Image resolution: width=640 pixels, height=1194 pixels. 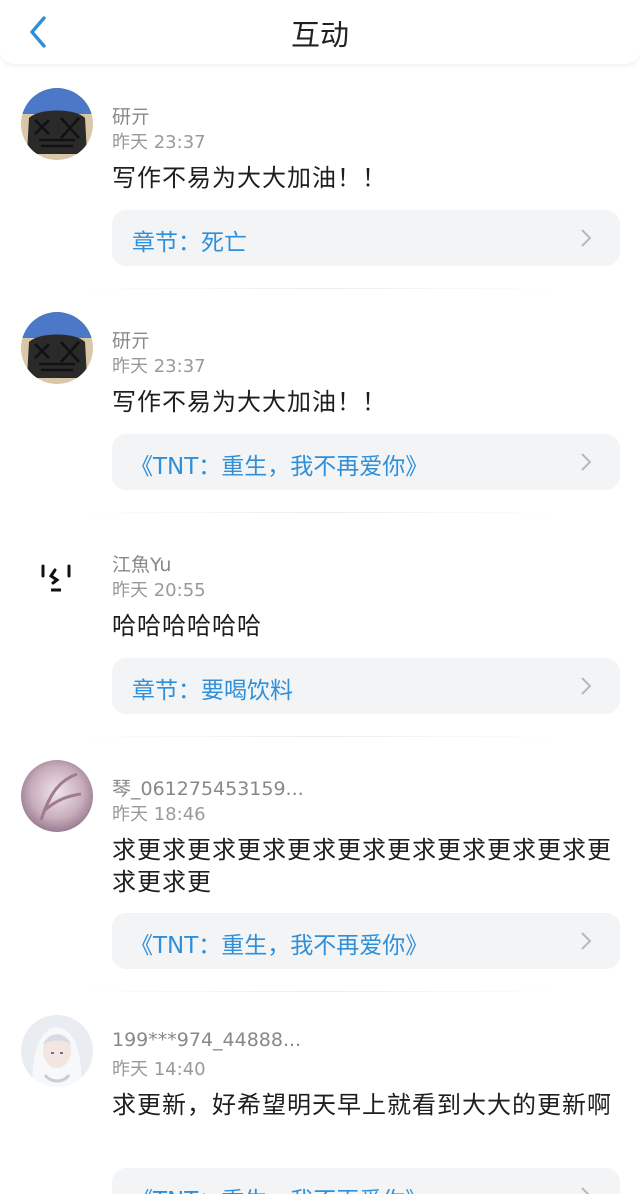 I want to click on comment-text: 求更新，好希望明天早上就看到大大的更新啊, so click(x=362, y=1105).